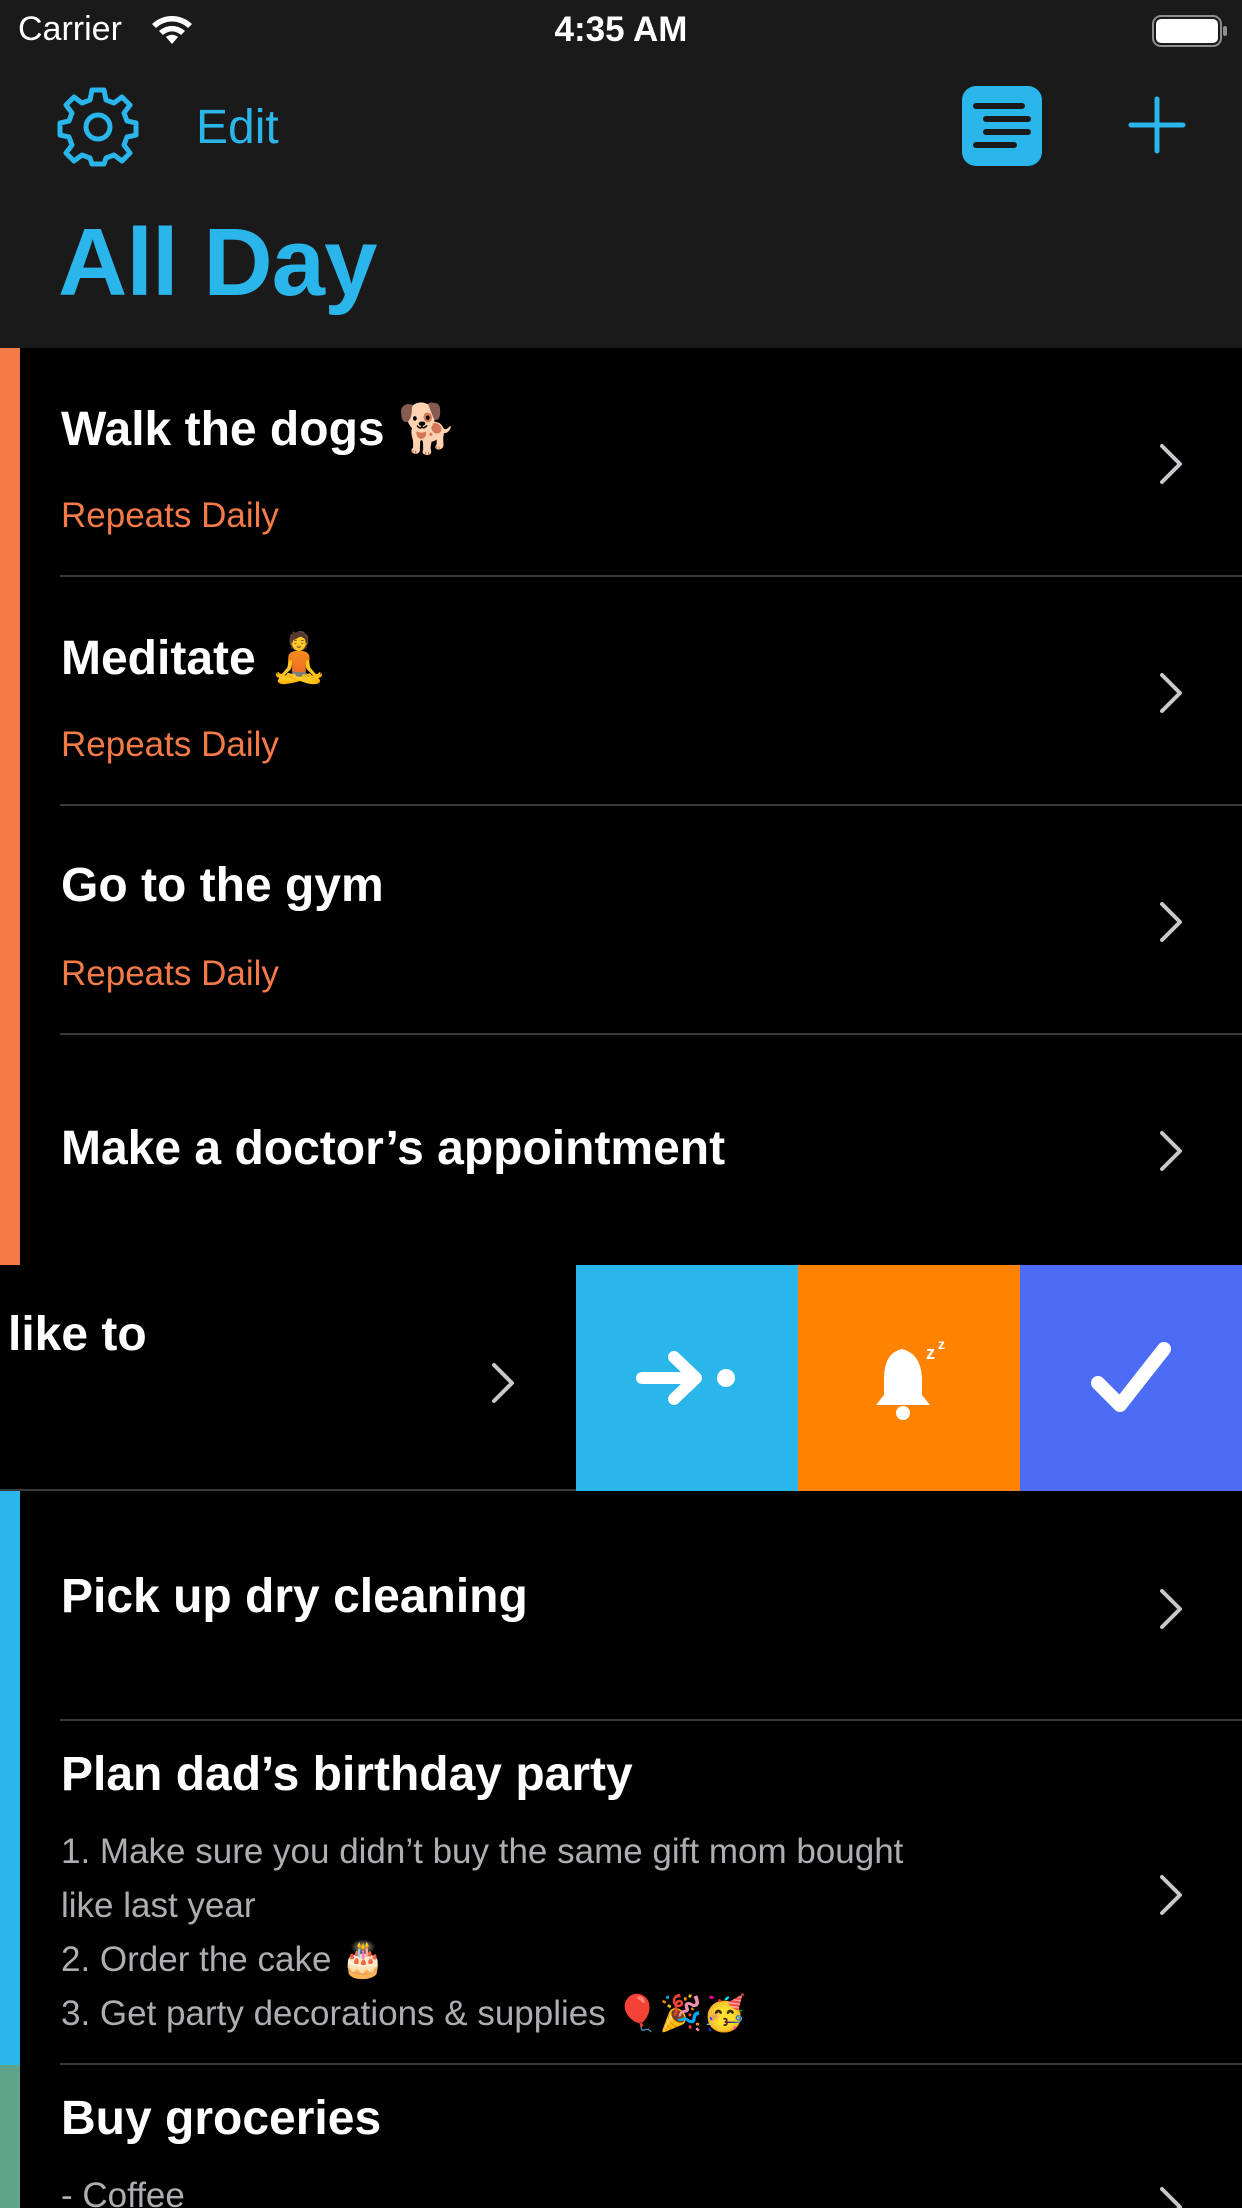 This screenshot has width=1242, height=2208. What do you see at coordinates (98, 126) in the screenshot?
I see `gear-icon` at bounding box center [98, 126].